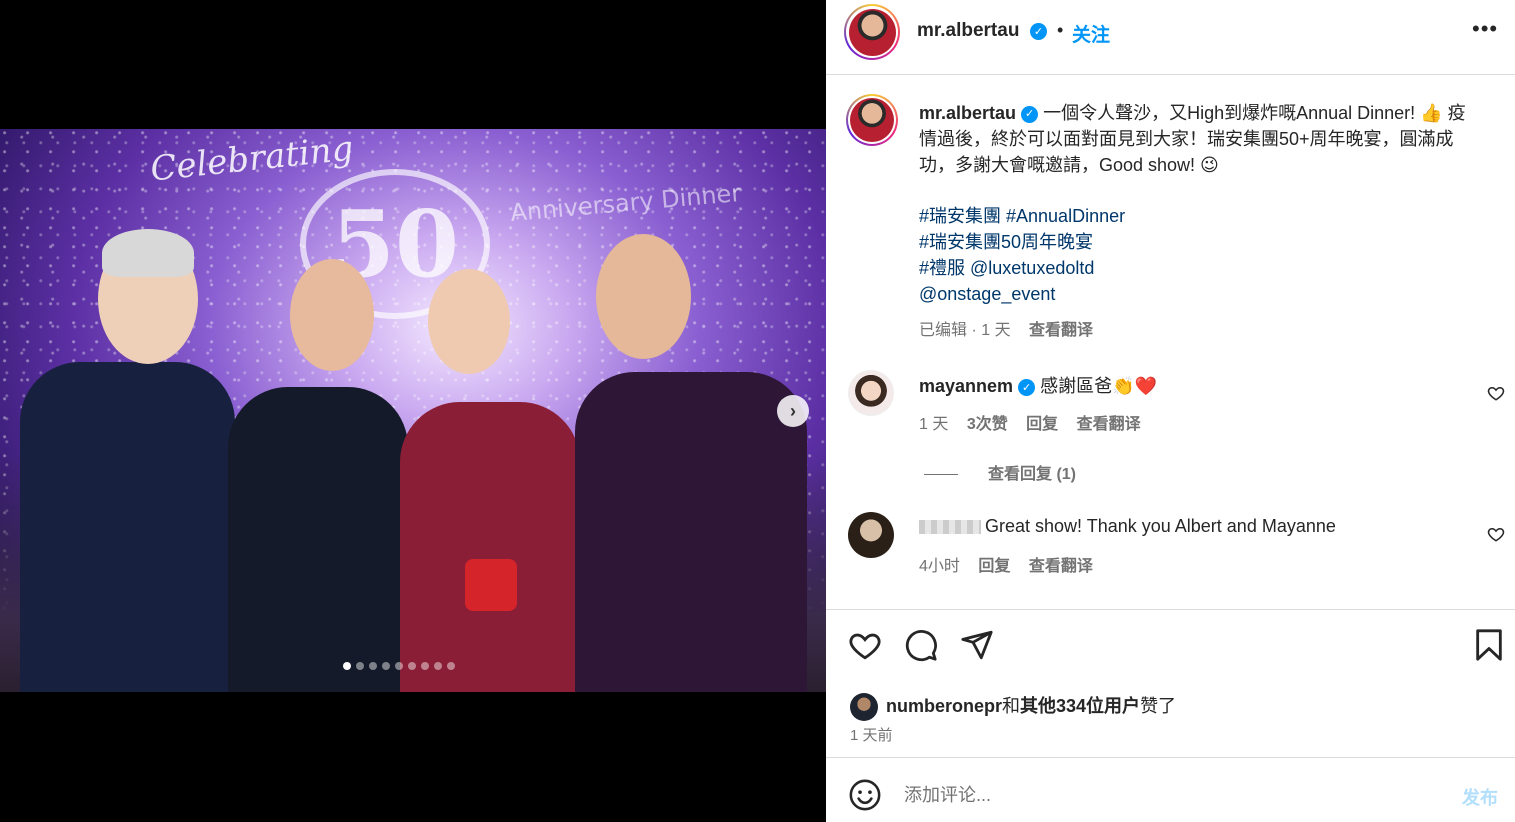 The height and width of the screenshot is (822, 1515). Describe the element at coordinates (939, 566) in the screenshot. I see `comment-time: 4小时` at that location.